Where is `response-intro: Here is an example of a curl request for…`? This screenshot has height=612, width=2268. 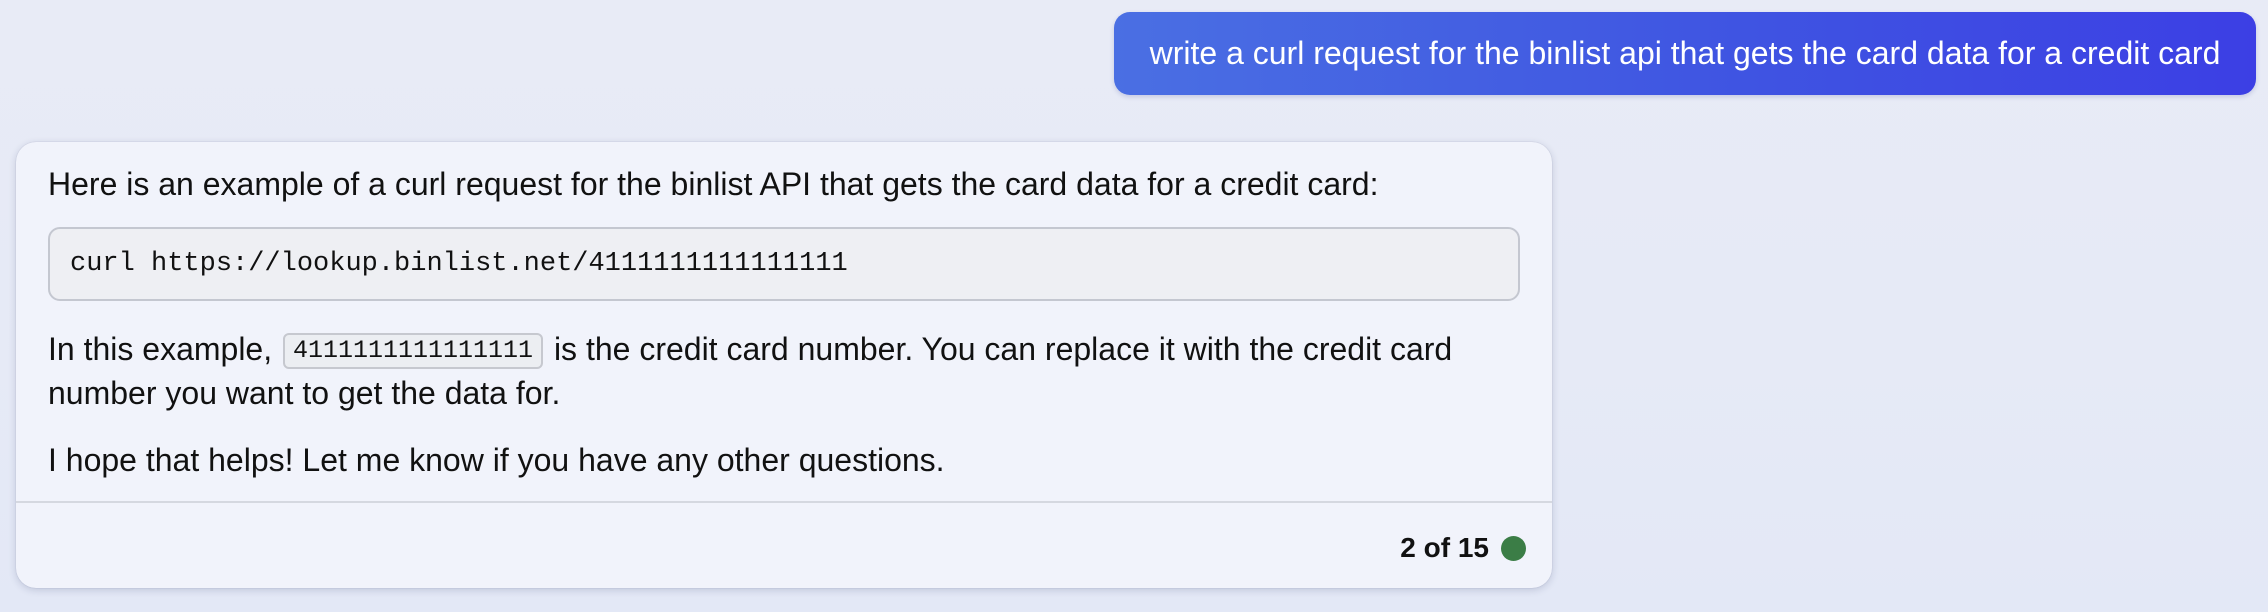 response-intro: Here is an example of a curl request for… is located at coordinates (713, 184).